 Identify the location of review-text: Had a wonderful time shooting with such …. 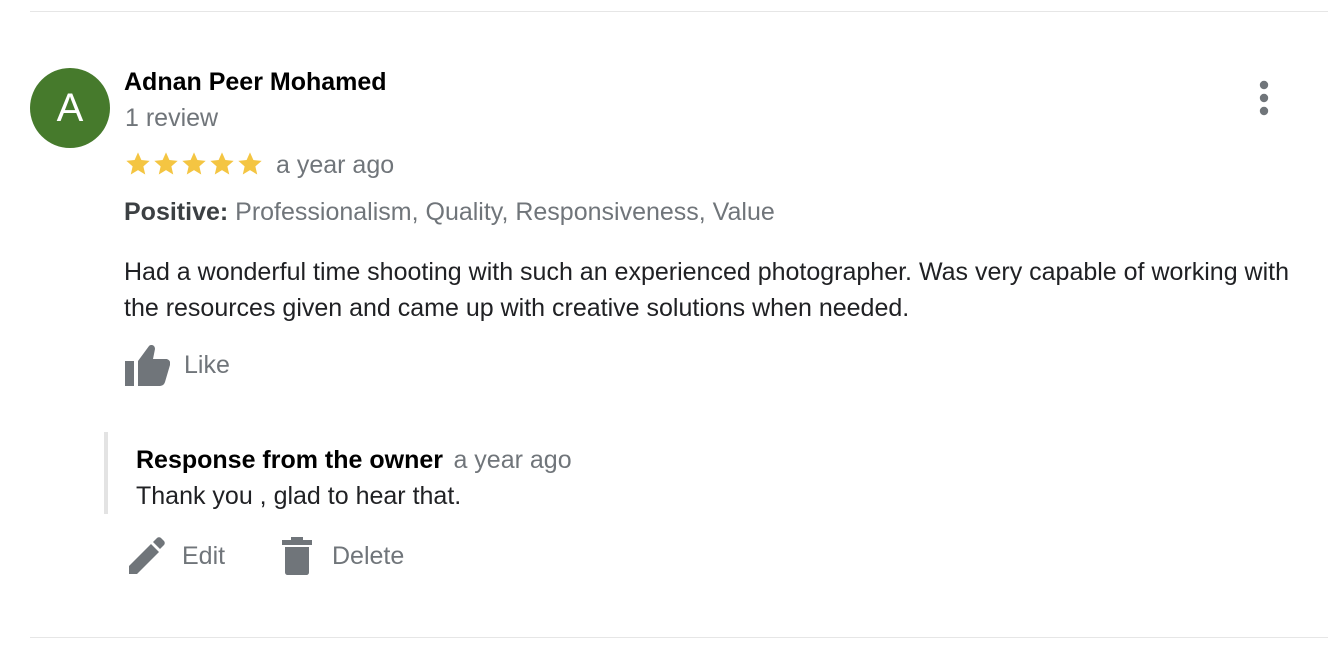
(707, 290).